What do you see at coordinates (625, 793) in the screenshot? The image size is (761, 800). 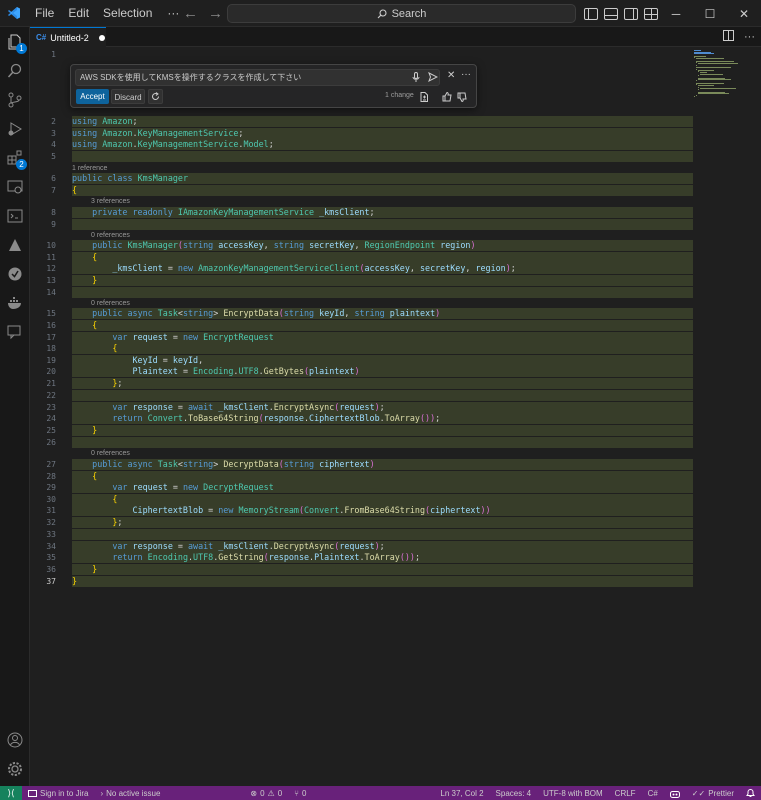 I see `end-of-line: CRLF` at bounding box center [625, 793].